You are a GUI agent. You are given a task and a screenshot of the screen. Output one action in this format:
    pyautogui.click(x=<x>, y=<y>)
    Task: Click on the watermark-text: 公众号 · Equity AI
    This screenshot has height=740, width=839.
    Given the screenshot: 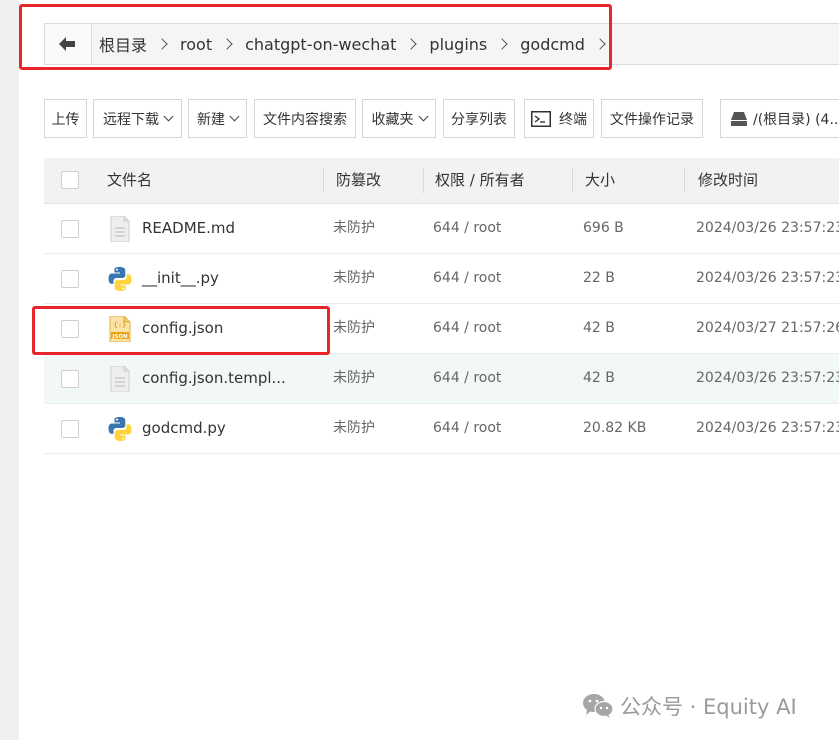 What is the action you would take?
    pyautogui.click(x=708, y=707)
    